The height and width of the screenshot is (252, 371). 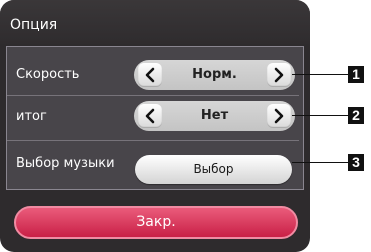 What do you see at coordinates (31, 116) in the screenshot?
I see `result-label: итог` at bounding box center [31, 116].